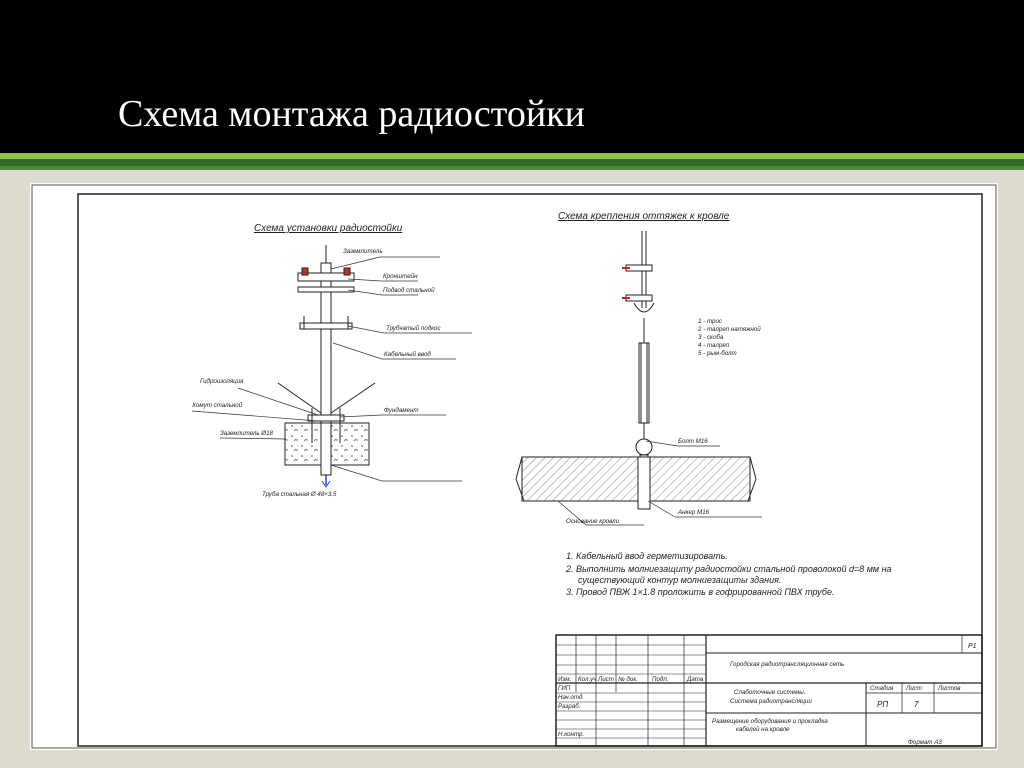 The width and height of the screenshot is (1024, 768). What do you see at coordinates (564, 688) in the screenshot?
I see `tb-role-chief: ГИП` at bounding box center [564, 688].